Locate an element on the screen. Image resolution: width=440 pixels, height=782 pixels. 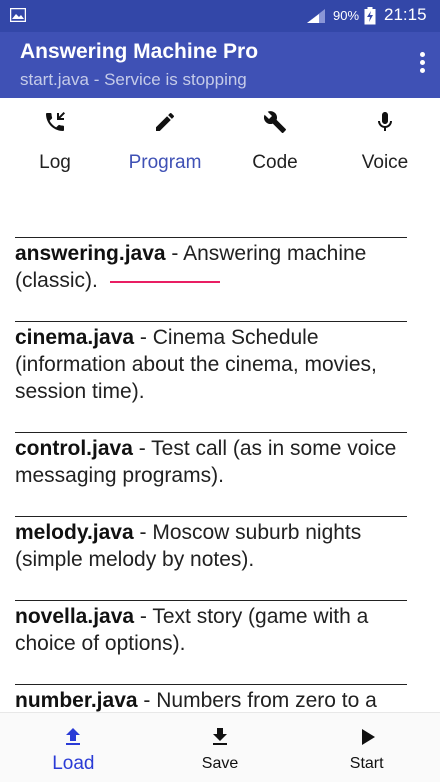
battery-charging-icon is located at coordinates (370, 16).